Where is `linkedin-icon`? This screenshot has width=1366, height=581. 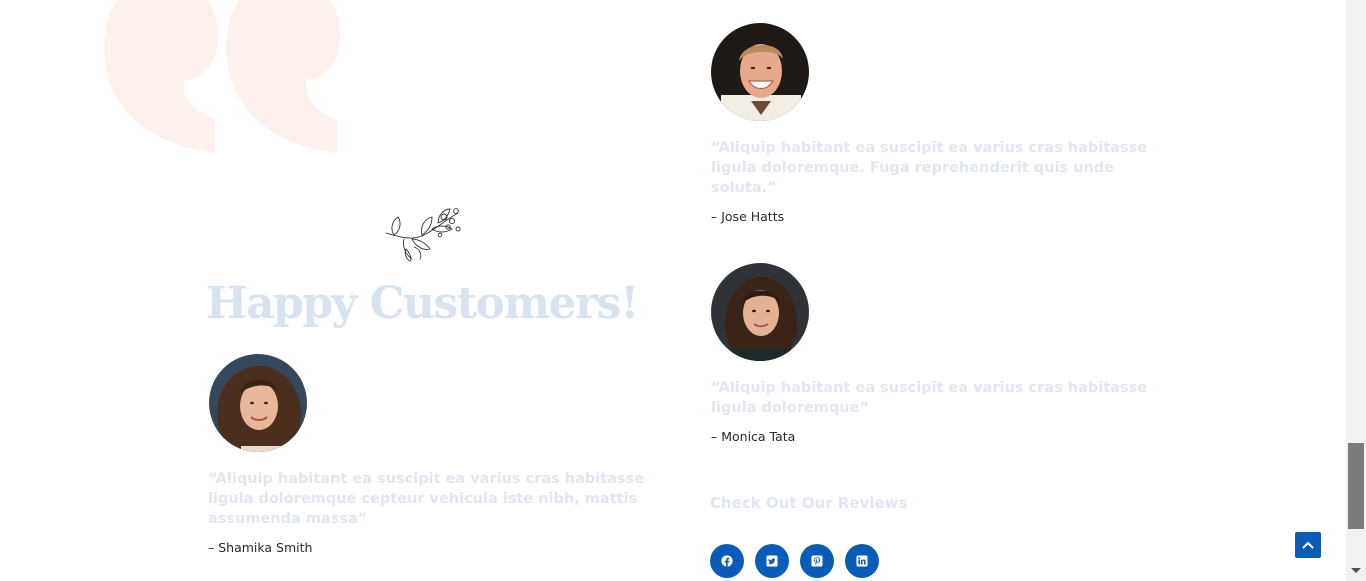 linkedin-icon is located at coordinates (862, 561).